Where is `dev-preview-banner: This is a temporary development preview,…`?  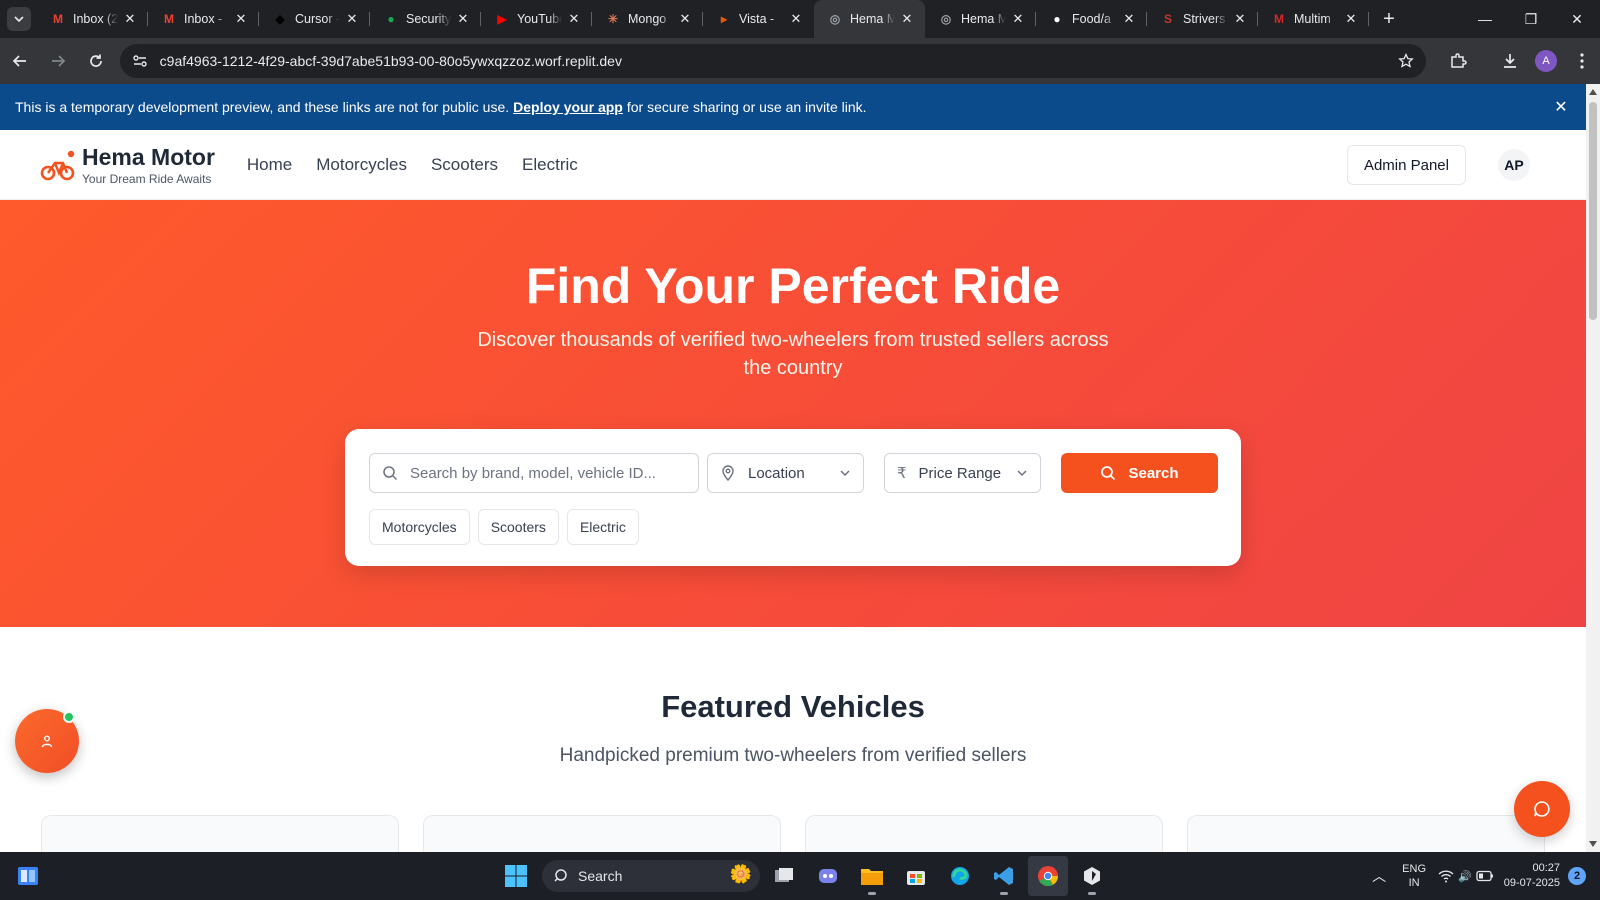 dev-preview-banner: This is a temporary development preview,… is located at coordinates (800, 107).